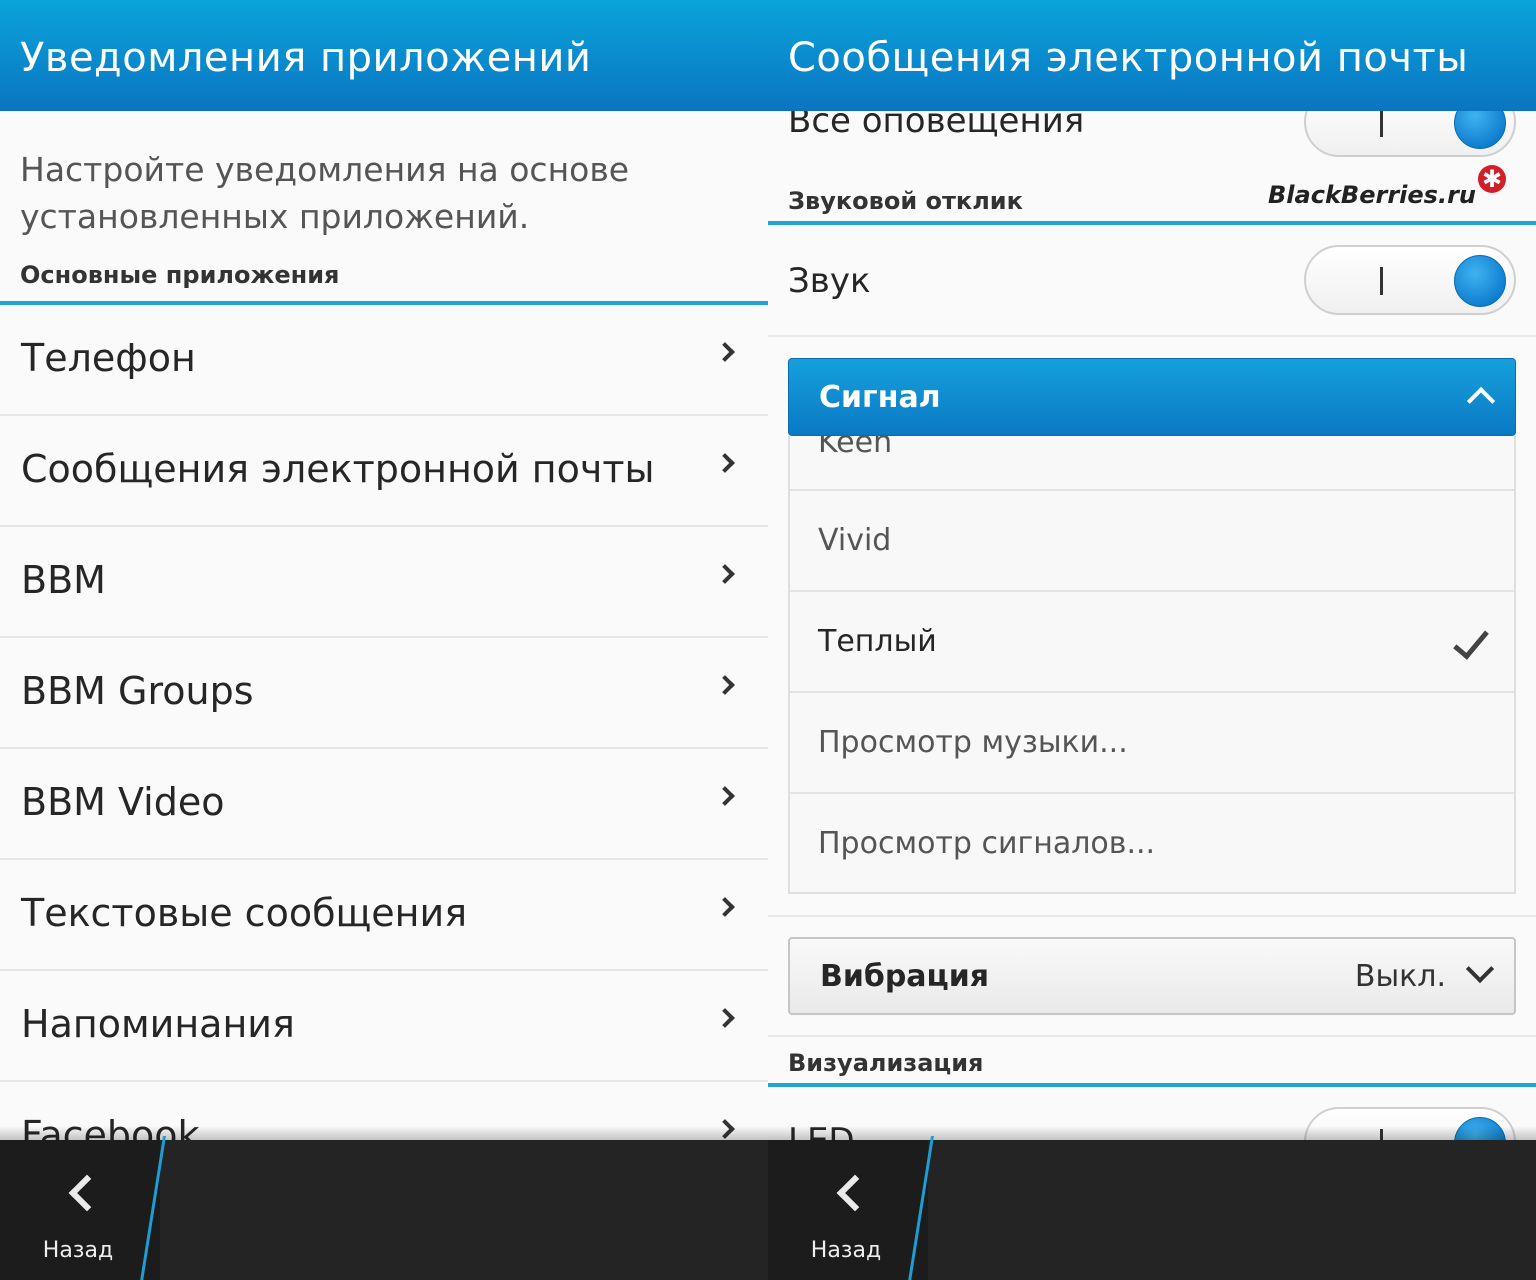 The width and height of the screenshot is (1536, 1280). I want to click on signal-dropdown-header: Сигнал, so click(1152, 397).